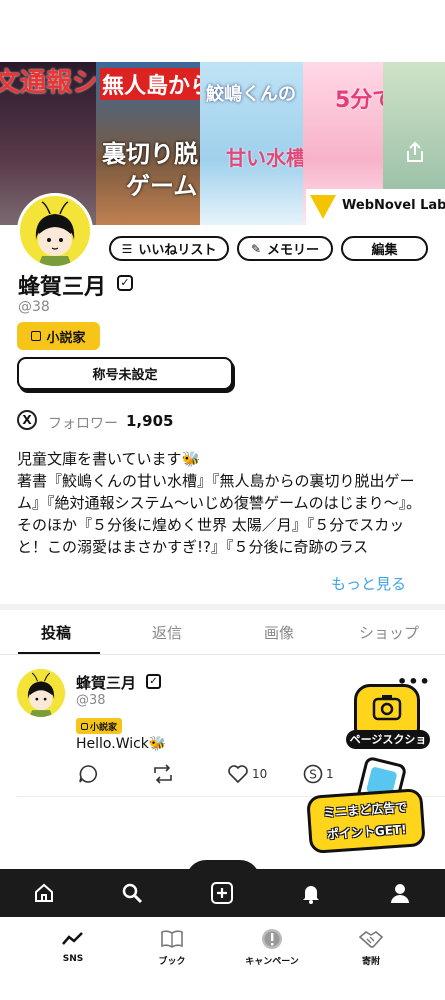 The height and width of the screenshot is (1000, 445). I want to click on edit-label: 編集, so click(384, 250).